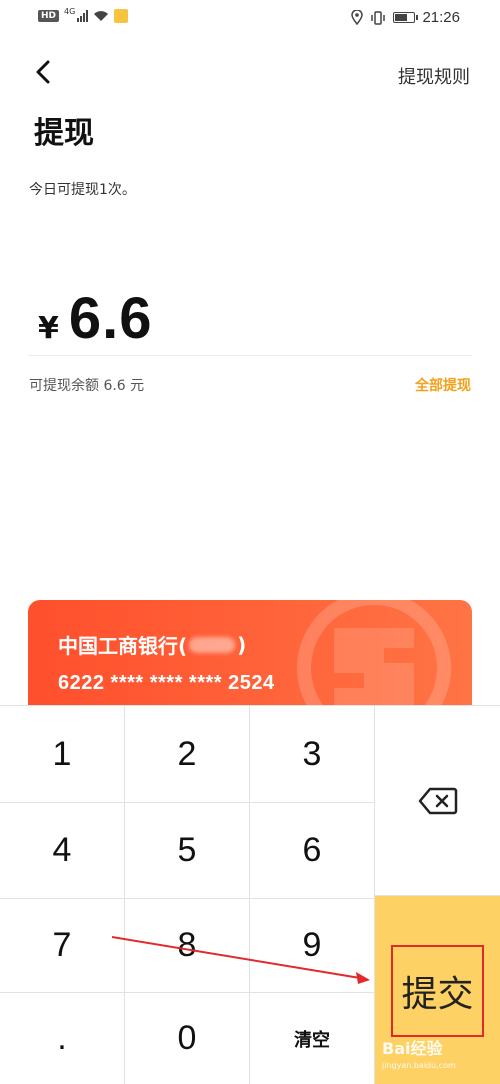  Describe the element at coordinates (110, 318) in the screenshot. I see `amount-value: 6.6` at that location.